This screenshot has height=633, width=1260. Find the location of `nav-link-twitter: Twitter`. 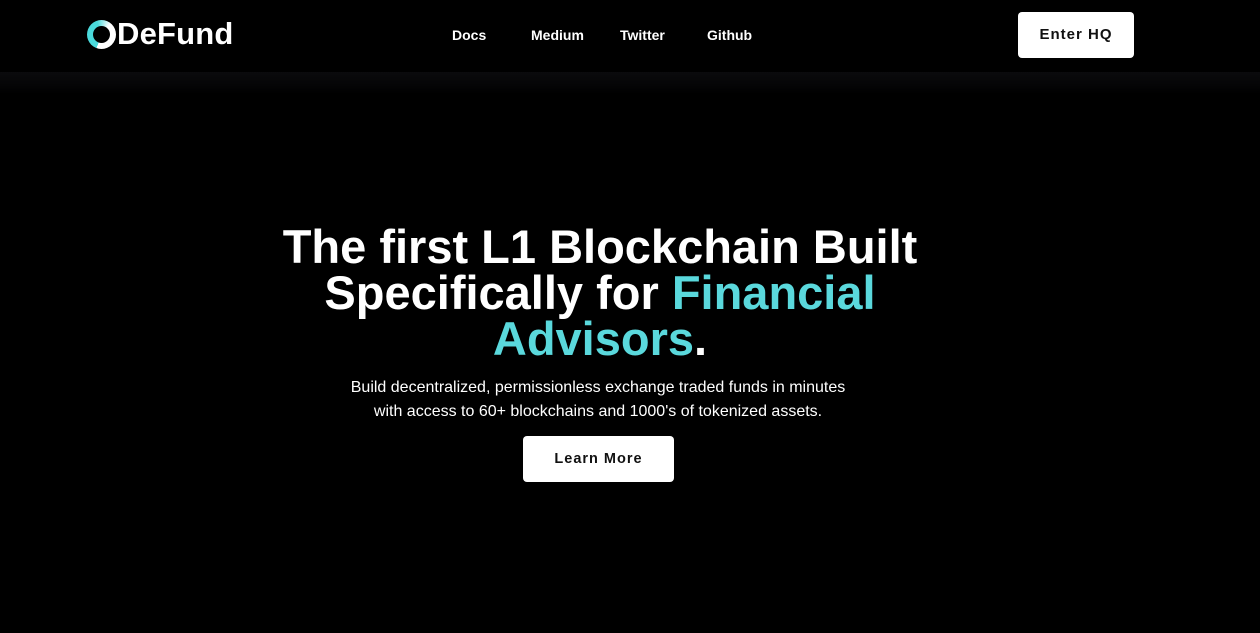

nav-link-twitter: Twitter is located at coordinates (642, 35).